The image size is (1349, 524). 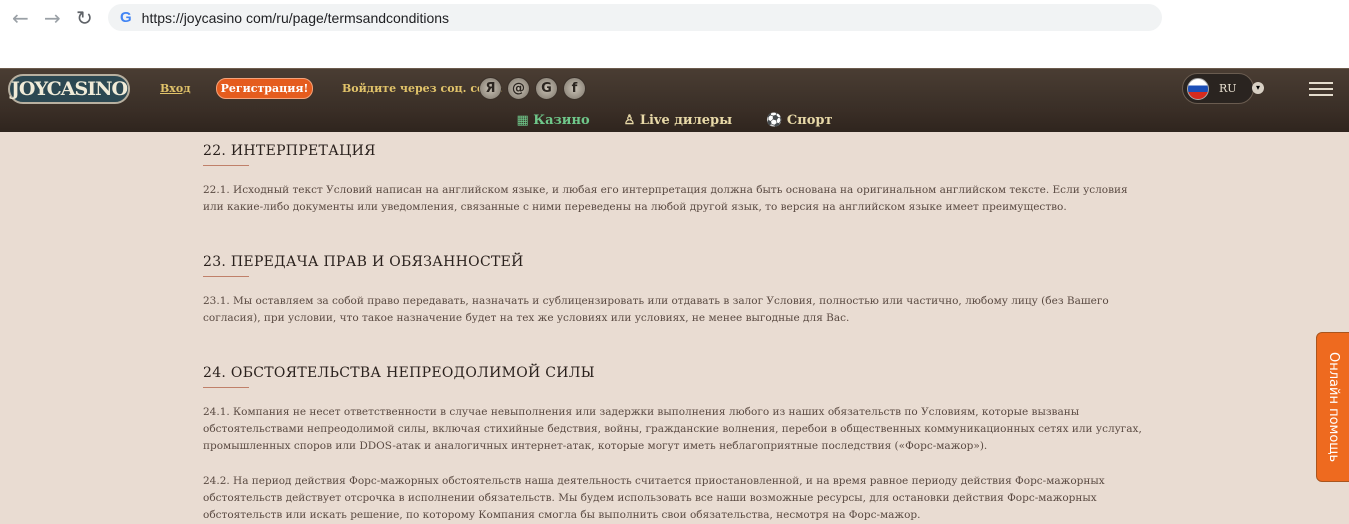 What do you see at coordinates (1228, 88) in the screenshot?
I see `language-code: RU` at bounding box center [1228, 88].